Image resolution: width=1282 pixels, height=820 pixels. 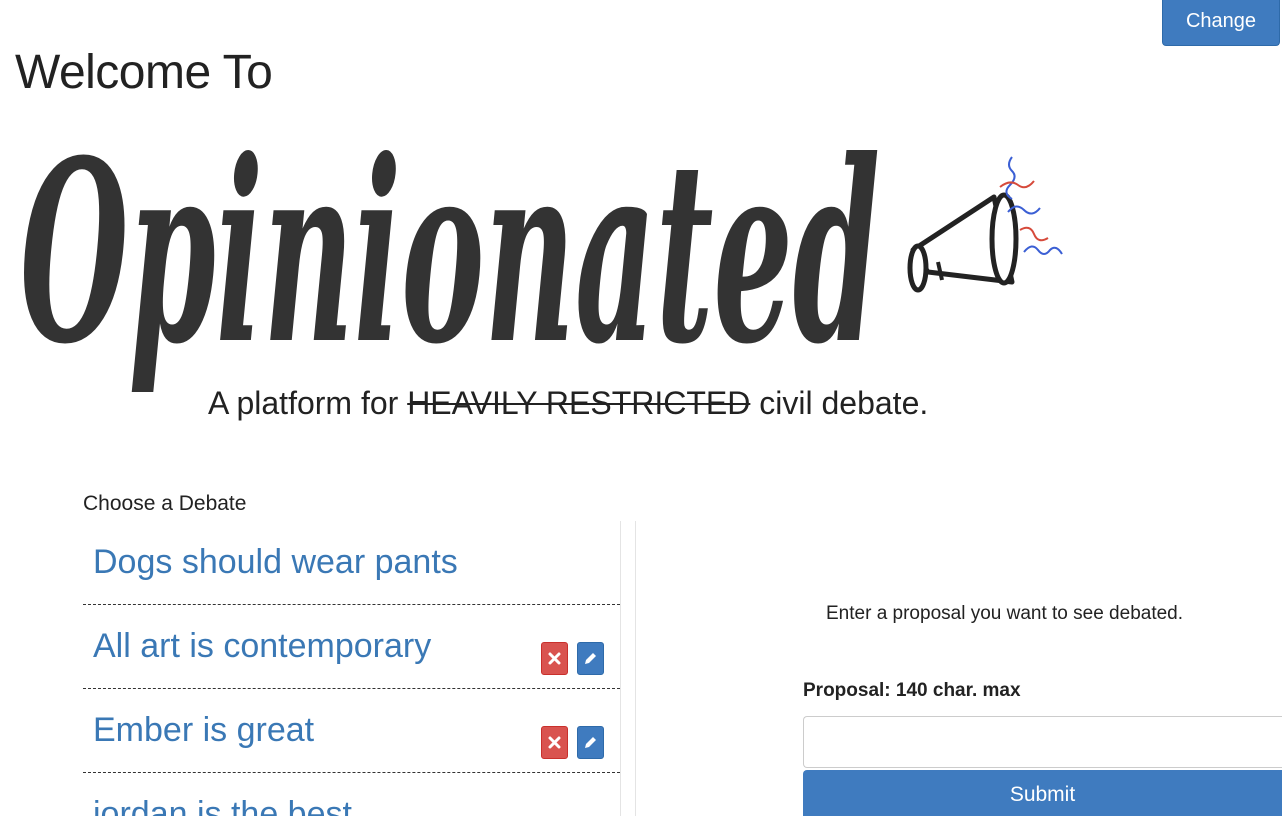 I want to click on submit-button: Submit, so click(x=1042, y=793).